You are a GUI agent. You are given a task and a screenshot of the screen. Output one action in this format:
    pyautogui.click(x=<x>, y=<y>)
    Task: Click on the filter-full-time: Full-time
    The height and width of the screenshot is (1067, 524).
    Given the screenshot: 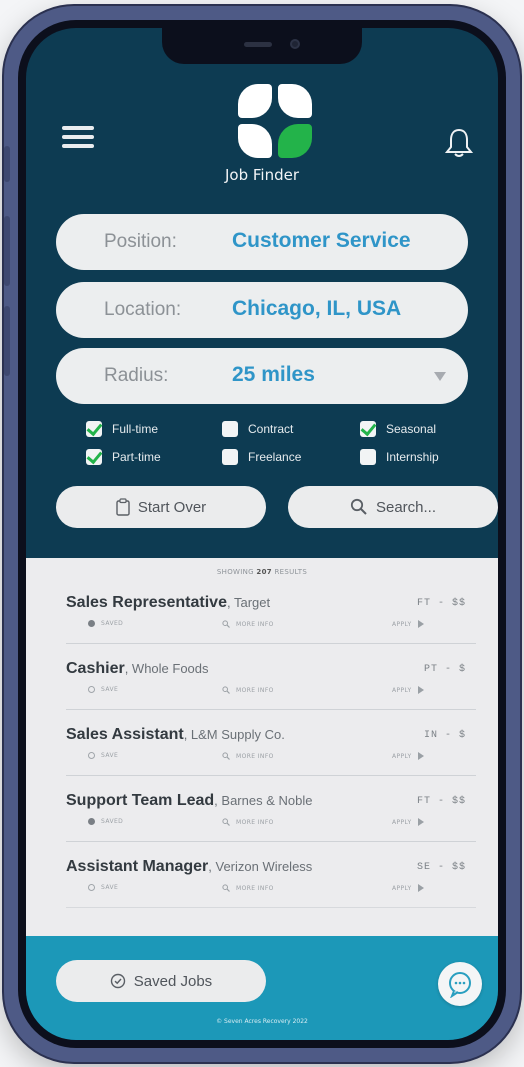 What is the action you would take?
    pyautogui.click(x=122, y=429)
    